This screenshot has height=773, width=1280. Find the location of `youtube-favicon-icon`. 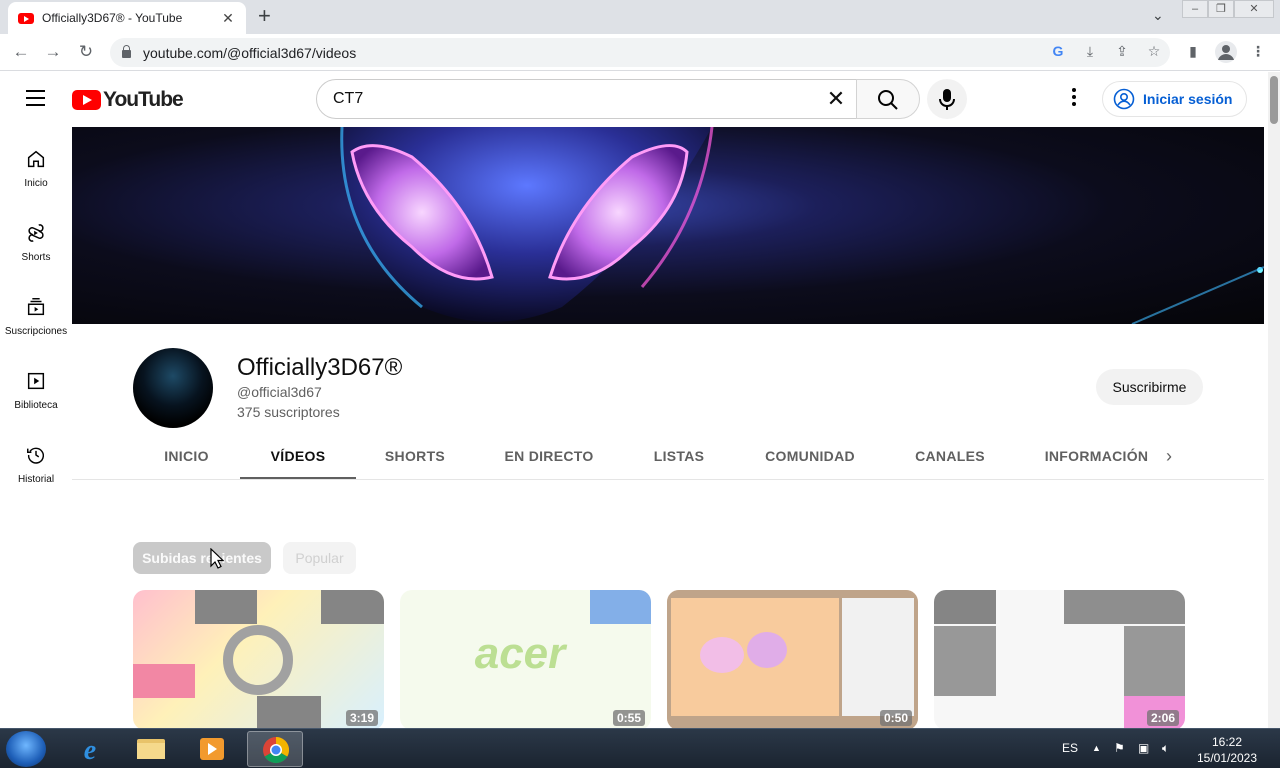

youtube-favicon-icon is located at coordinates (26, 18).